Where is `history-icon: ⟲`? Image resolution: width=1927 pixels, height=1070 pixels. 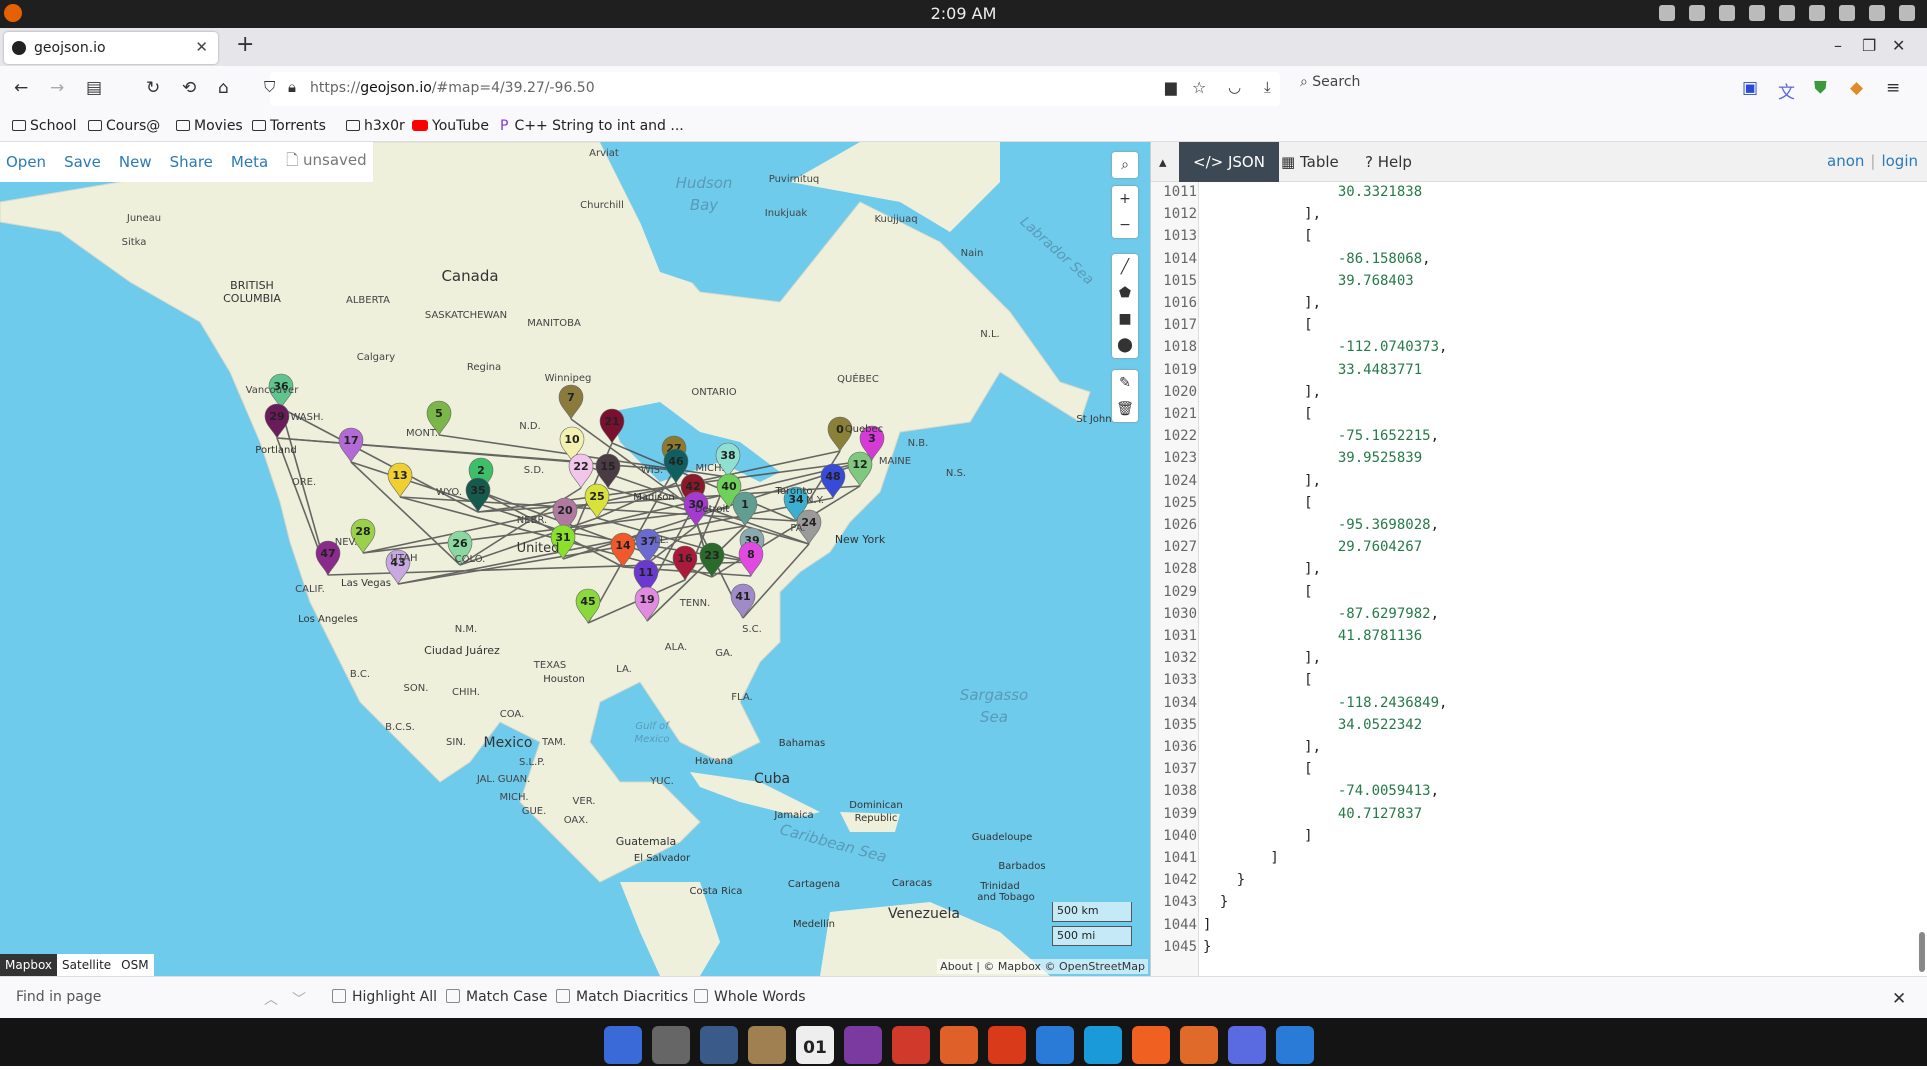
history-icon: ⟲ is located at coordinates (189, 88).